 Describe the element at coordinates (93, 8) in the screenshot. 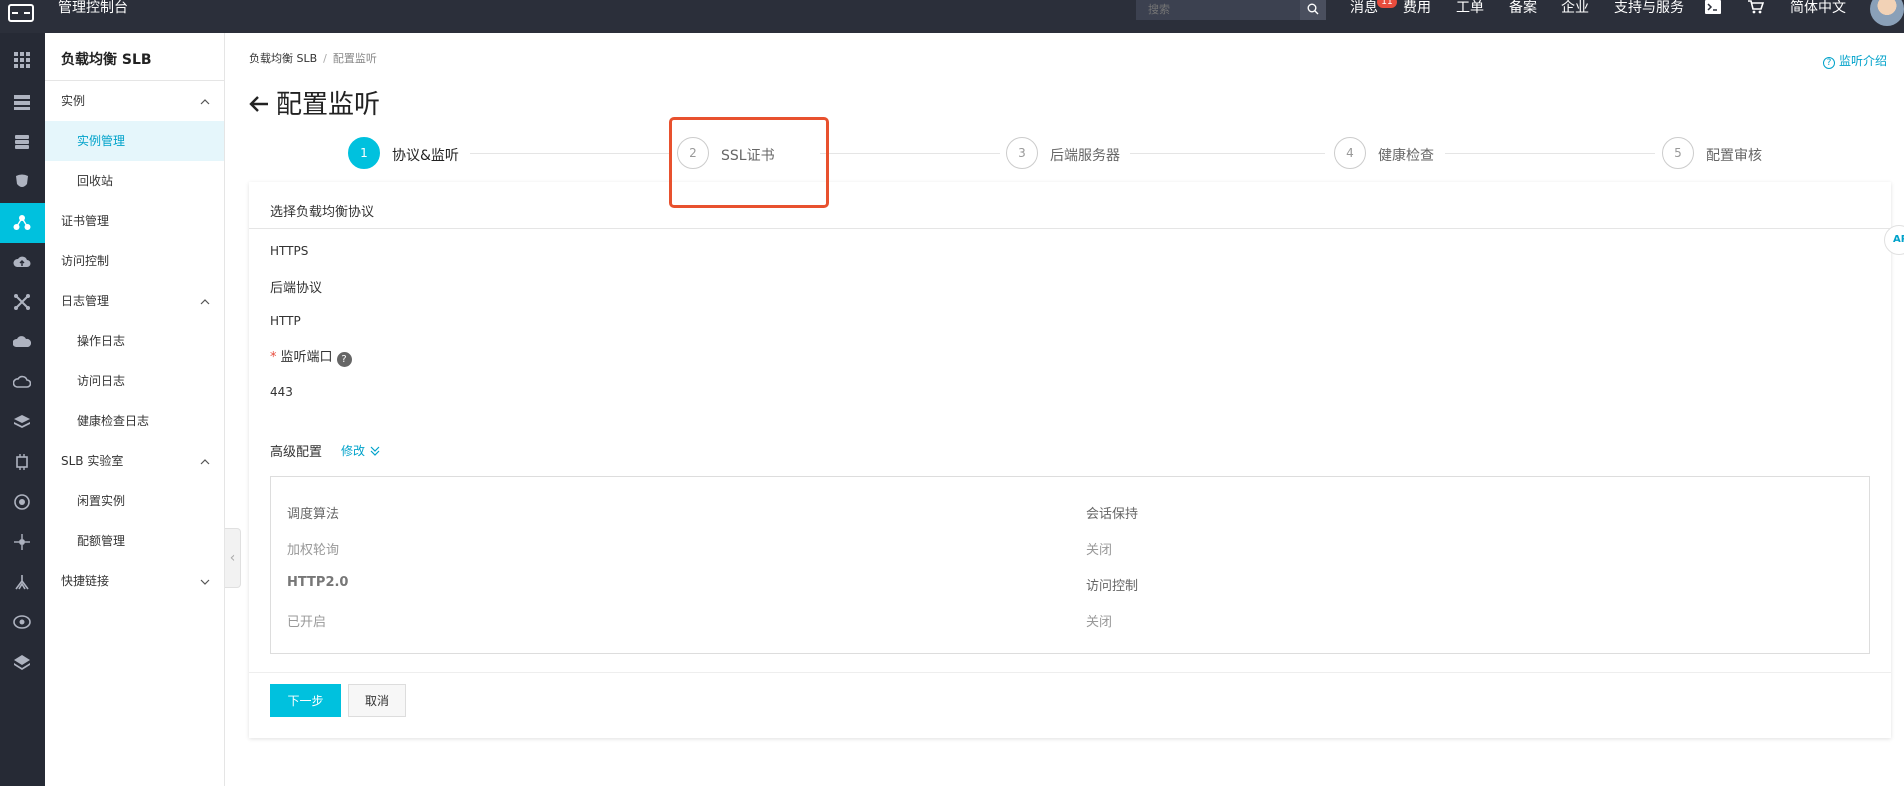

I see `console-title: 管理控制台` at that location.